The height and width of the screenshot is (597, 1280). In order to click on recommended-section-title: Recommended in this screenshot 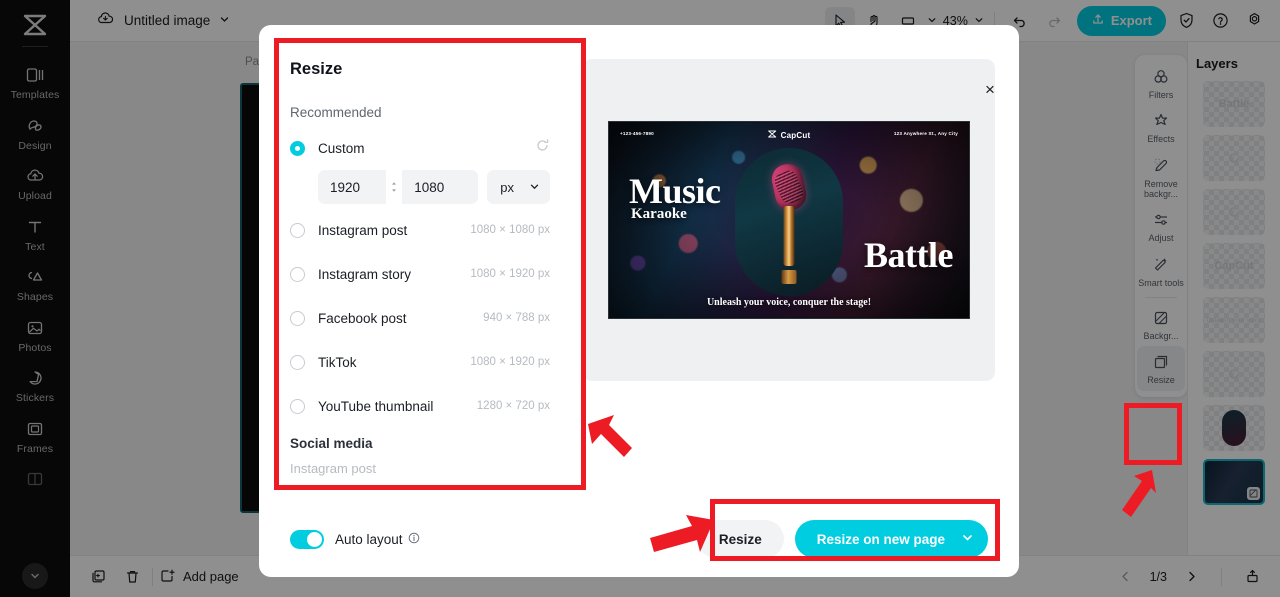, I will do `click(336, 112)`.